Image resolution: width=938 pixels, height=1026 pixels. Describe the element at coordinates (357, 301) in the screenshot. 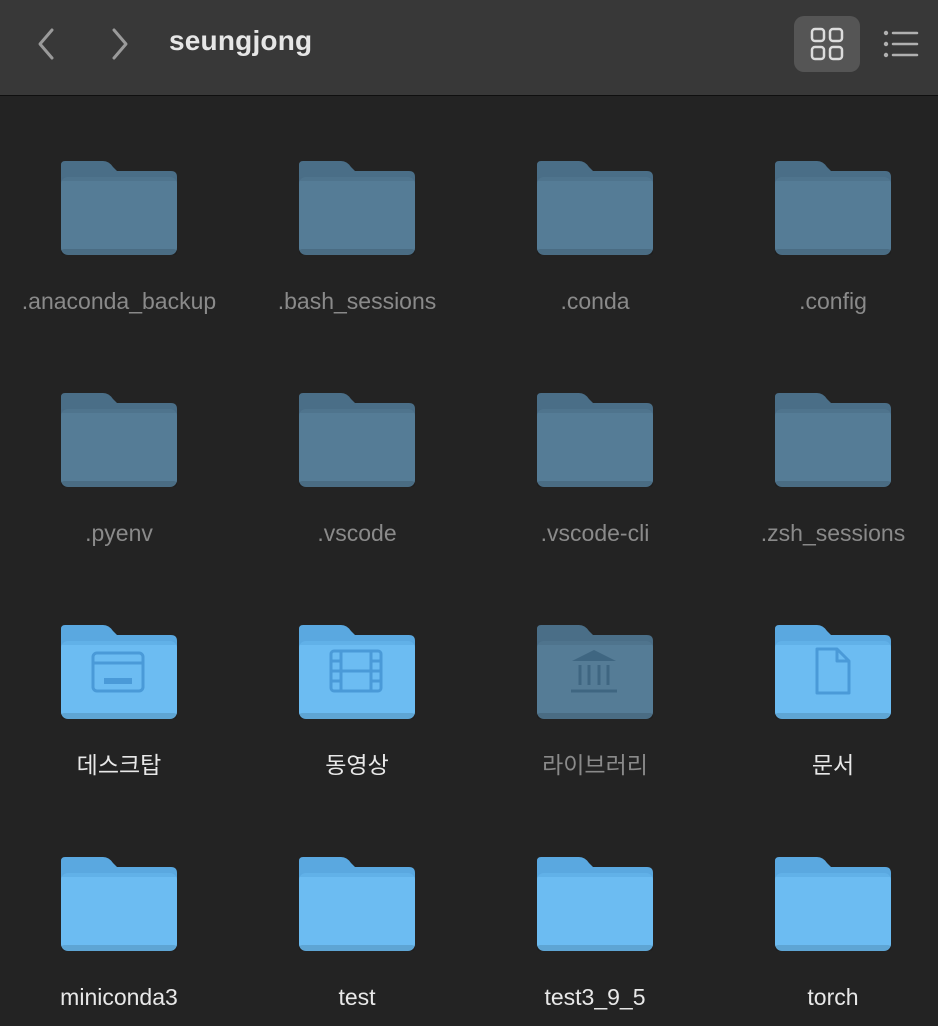

I see `folder-label: .bash_sessions` at that location.